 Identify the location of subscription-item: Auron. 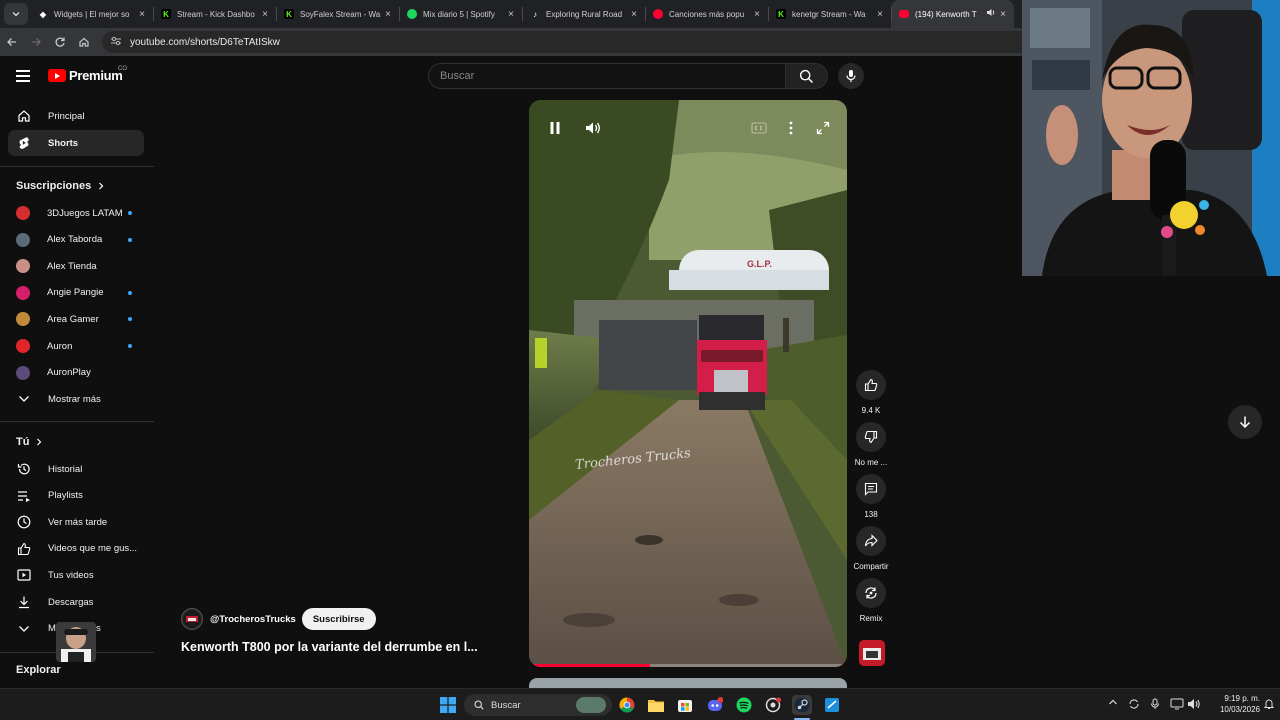
(76, 346).